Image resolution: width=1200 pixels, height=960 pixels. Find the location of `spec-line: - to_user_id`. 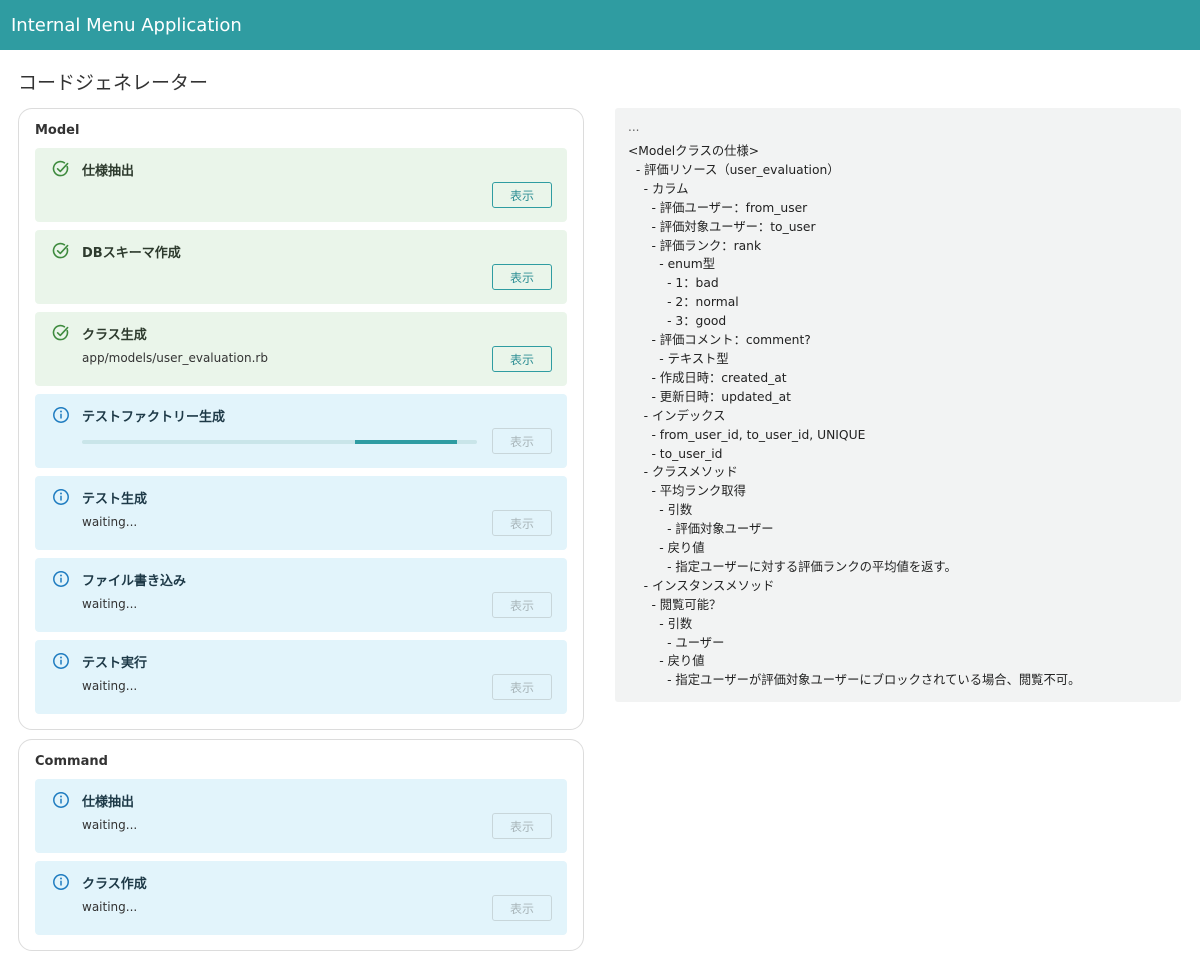

spec-line: - to_user_id is located at coordinates (675, 453).